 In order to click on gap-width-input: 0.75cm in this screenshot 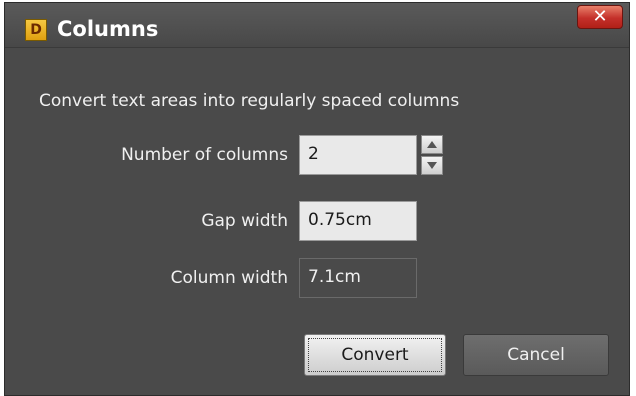, I will do `click(358, 221)`.